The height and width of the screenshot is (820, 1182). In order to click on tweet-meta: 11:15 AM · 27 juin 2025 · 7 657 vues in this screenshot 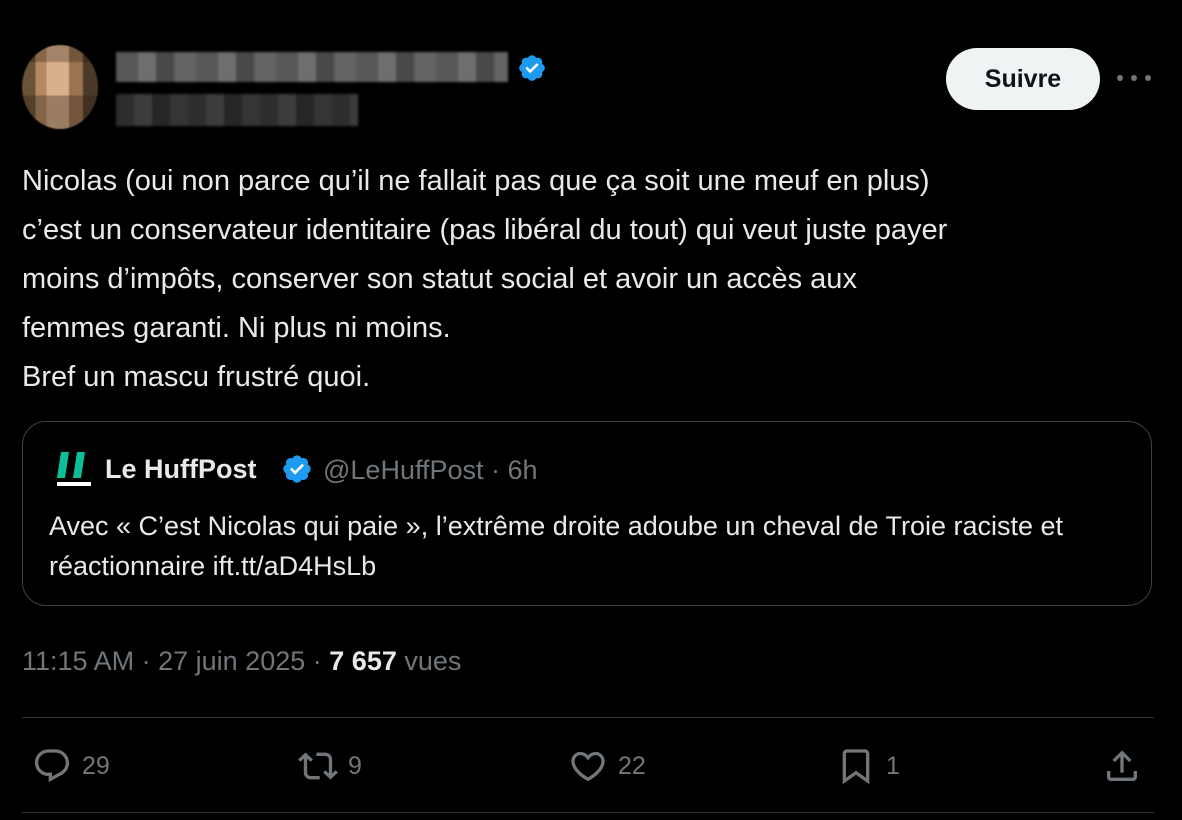, I will do `click(241, 661)`.